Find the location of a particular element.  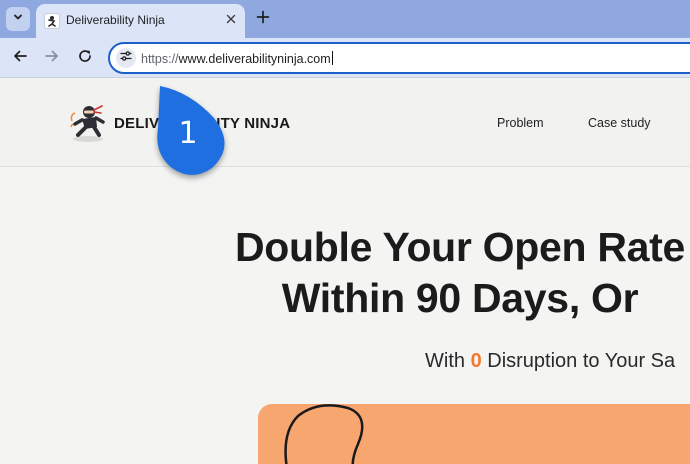

hero-subtitle: With 0 Disruption to Your Sa is located at coordinates (550, 361).